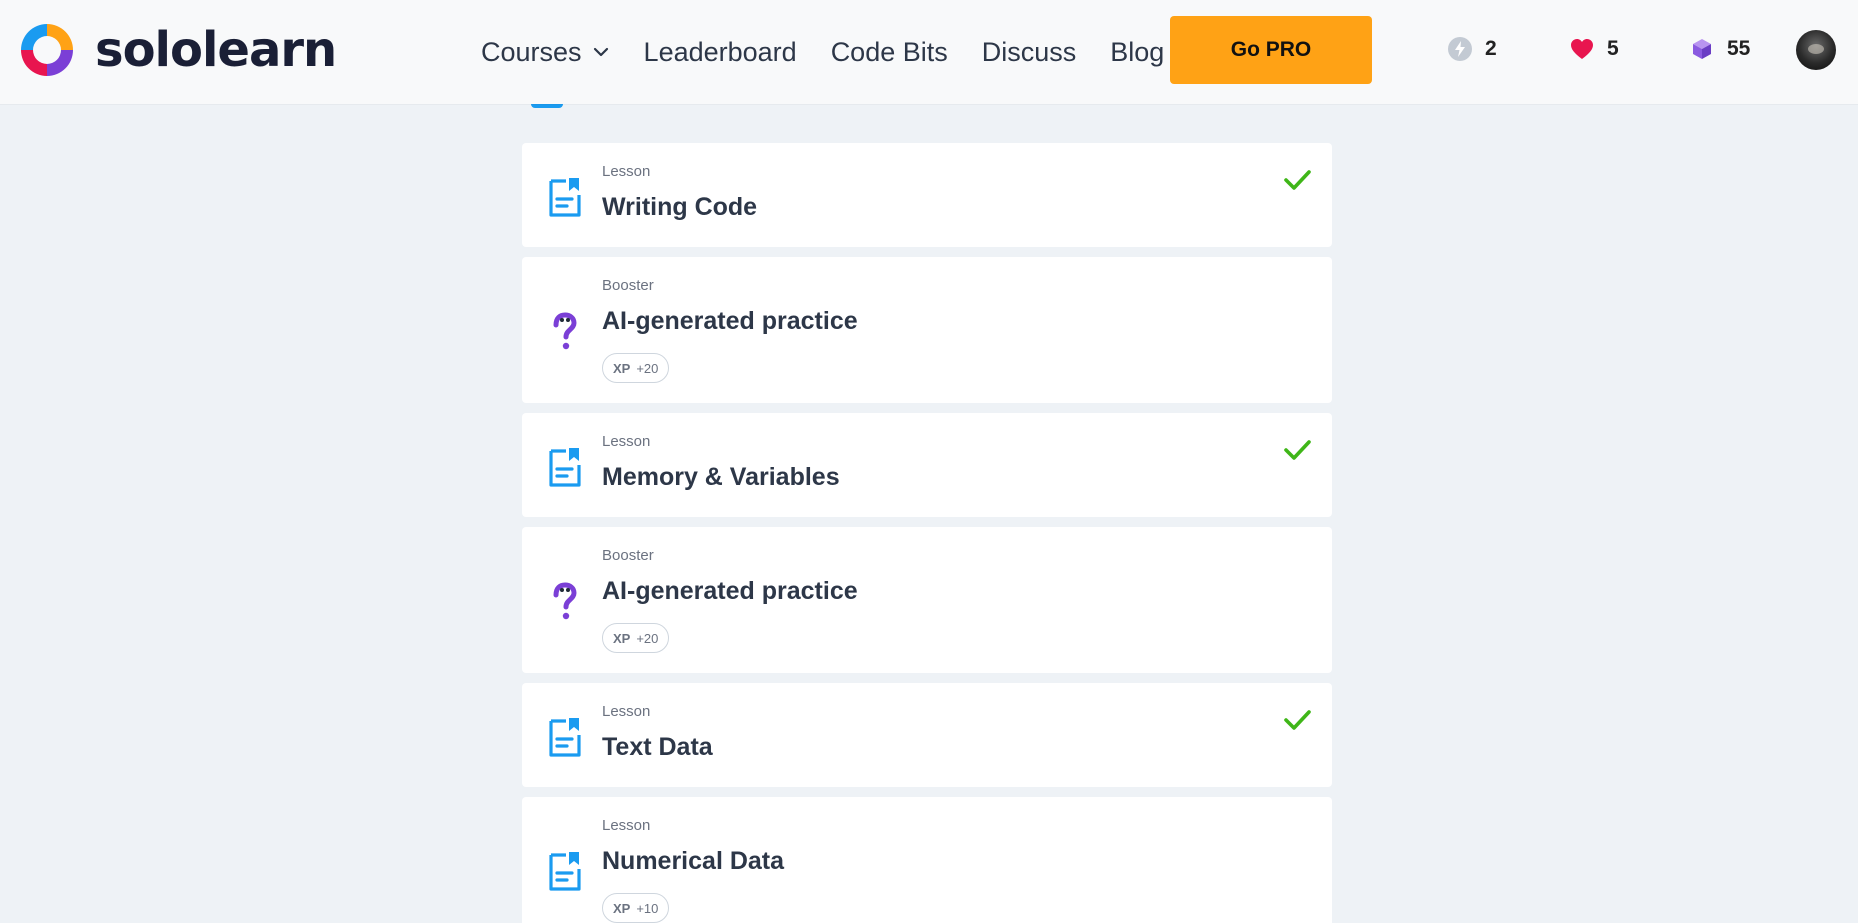 The height and width of the screenshot is (923, 1858). I want to click on gems-value: 55, so click(1739, 48).